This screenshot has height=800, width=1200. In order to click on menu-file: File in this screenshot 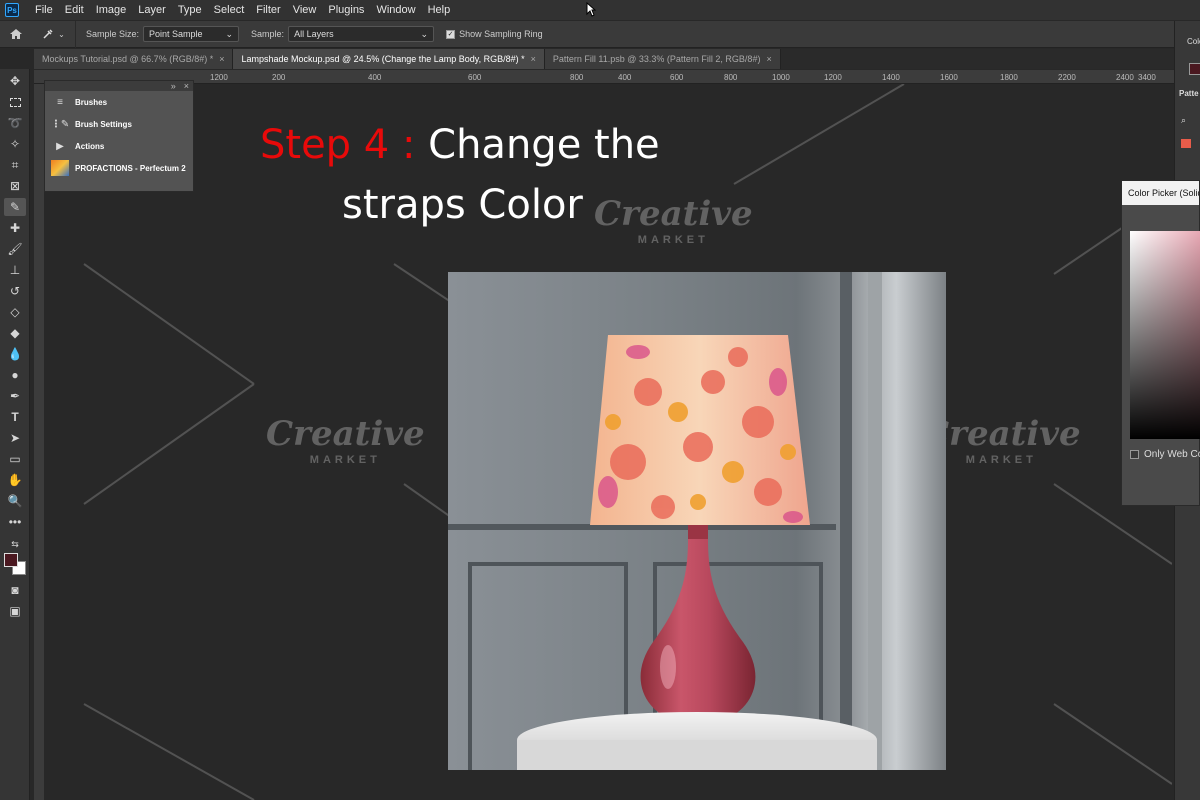, I will do `click(44, 10)`.